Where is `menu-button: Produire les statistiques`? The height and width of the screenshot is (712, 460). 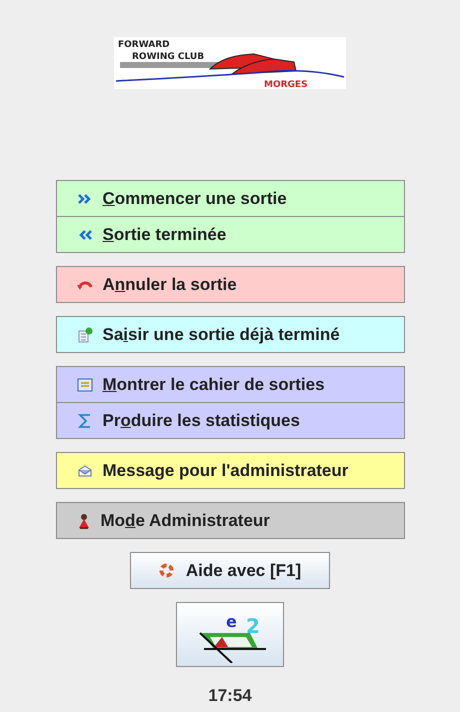 menu-button: Produire les statistiques is located at coordinates (230, 420).